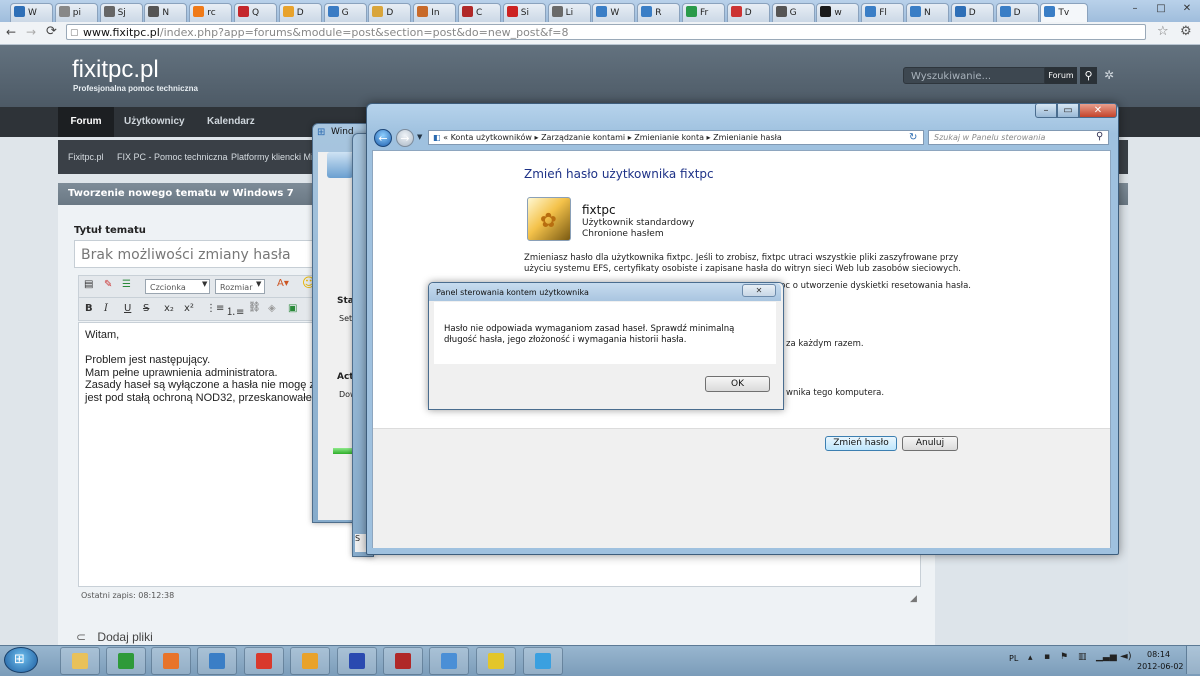 The width and height of the screenshot is (1200, 676). I want to click on ok-button: OK, so click(737, 384).